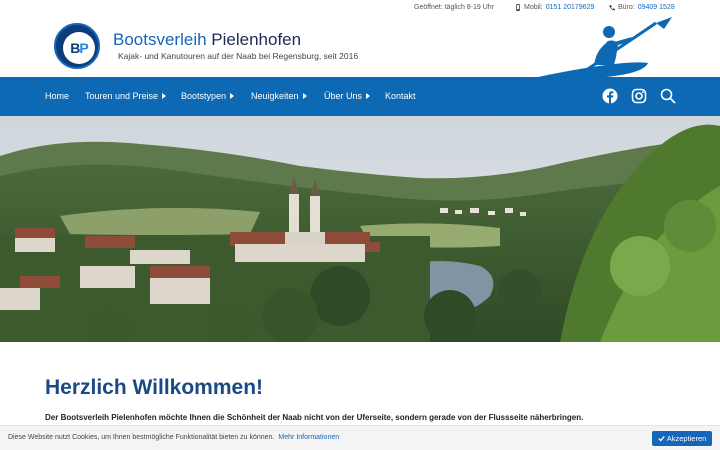  Describe the element at coordinates (204, 96) in the screenshot. I see `nav-bootstypen-label: Bootstypen` at that location.